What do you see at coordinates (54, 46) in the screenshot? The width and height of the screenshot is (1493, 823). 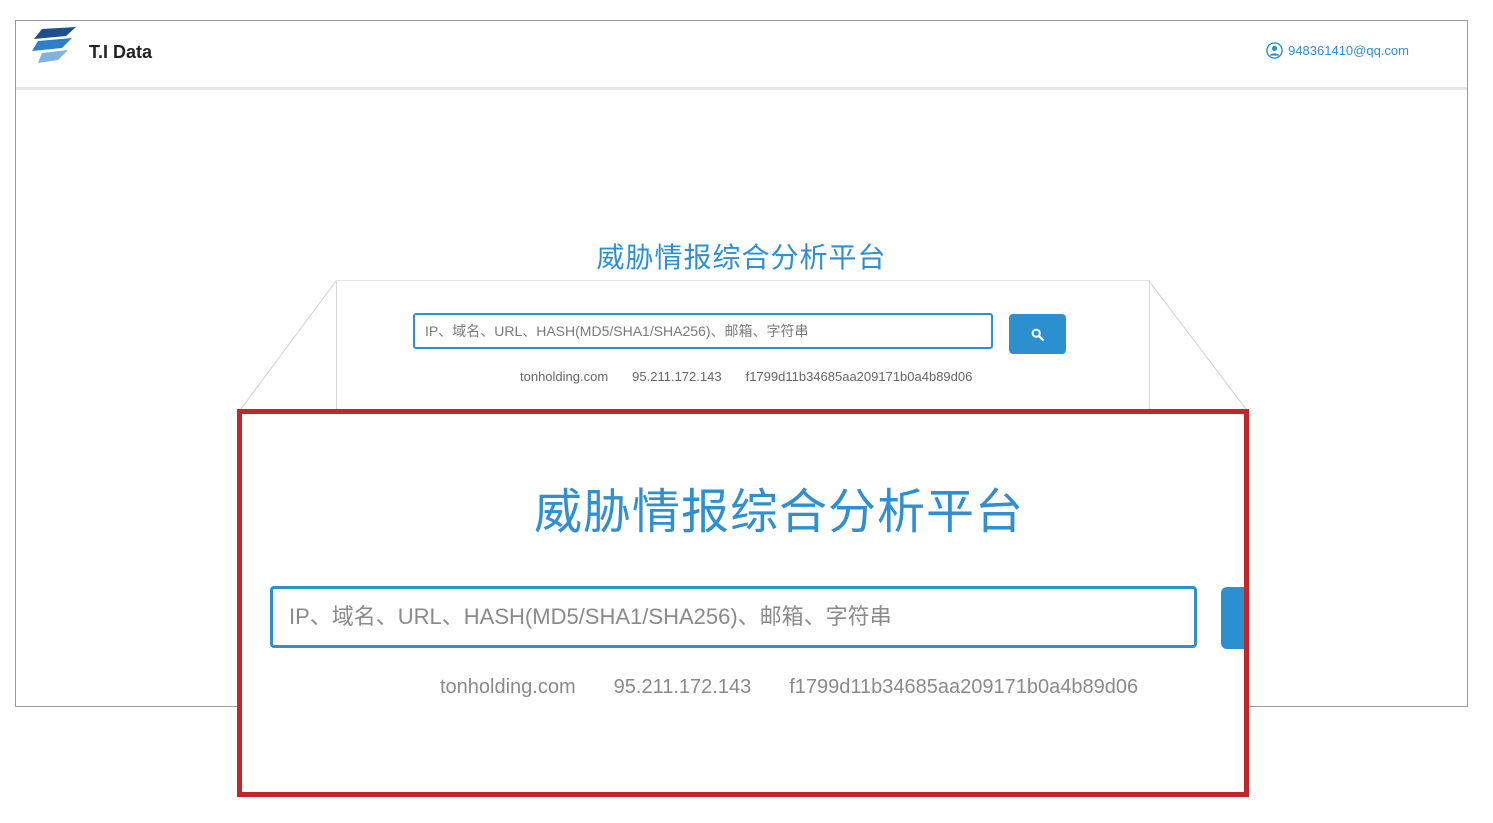 I see `ti-data-logo-icon` at bounding box center [54, 46].